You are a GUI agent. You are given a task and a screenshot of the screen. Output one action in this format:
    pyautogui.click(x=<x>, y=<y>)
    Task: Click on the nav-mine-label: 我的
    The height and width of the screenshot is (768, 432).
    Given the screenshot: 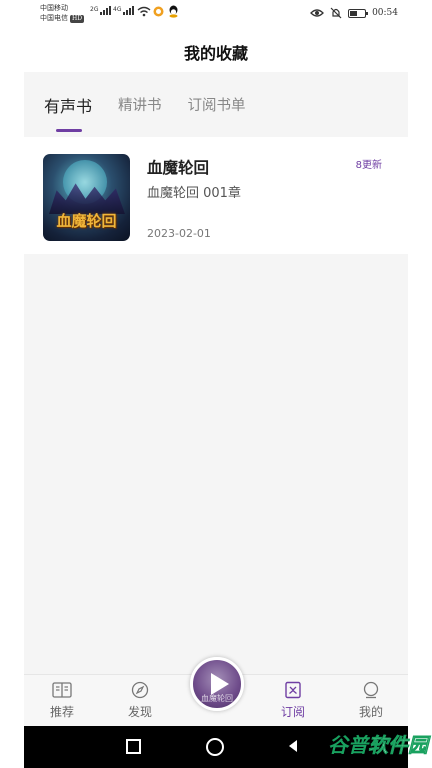 What is the action you would take?
    pyautogui.click(x=370, y=712)
    